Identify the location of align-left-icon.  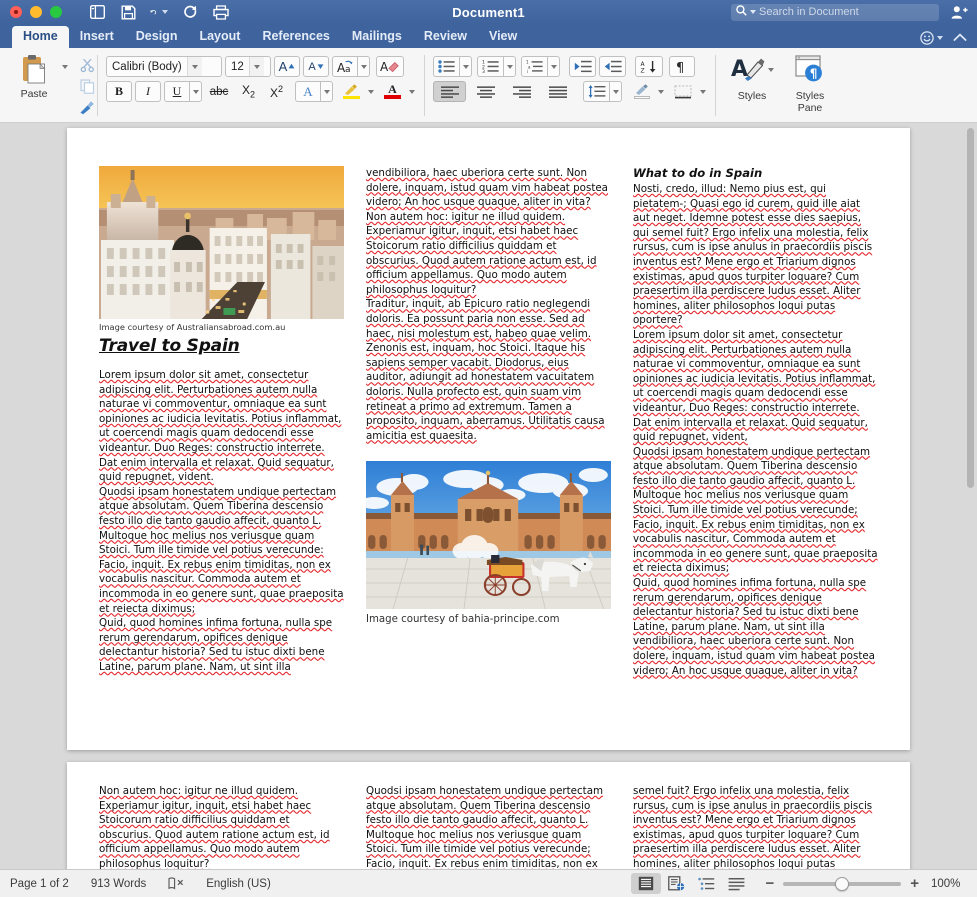
(449, 91).